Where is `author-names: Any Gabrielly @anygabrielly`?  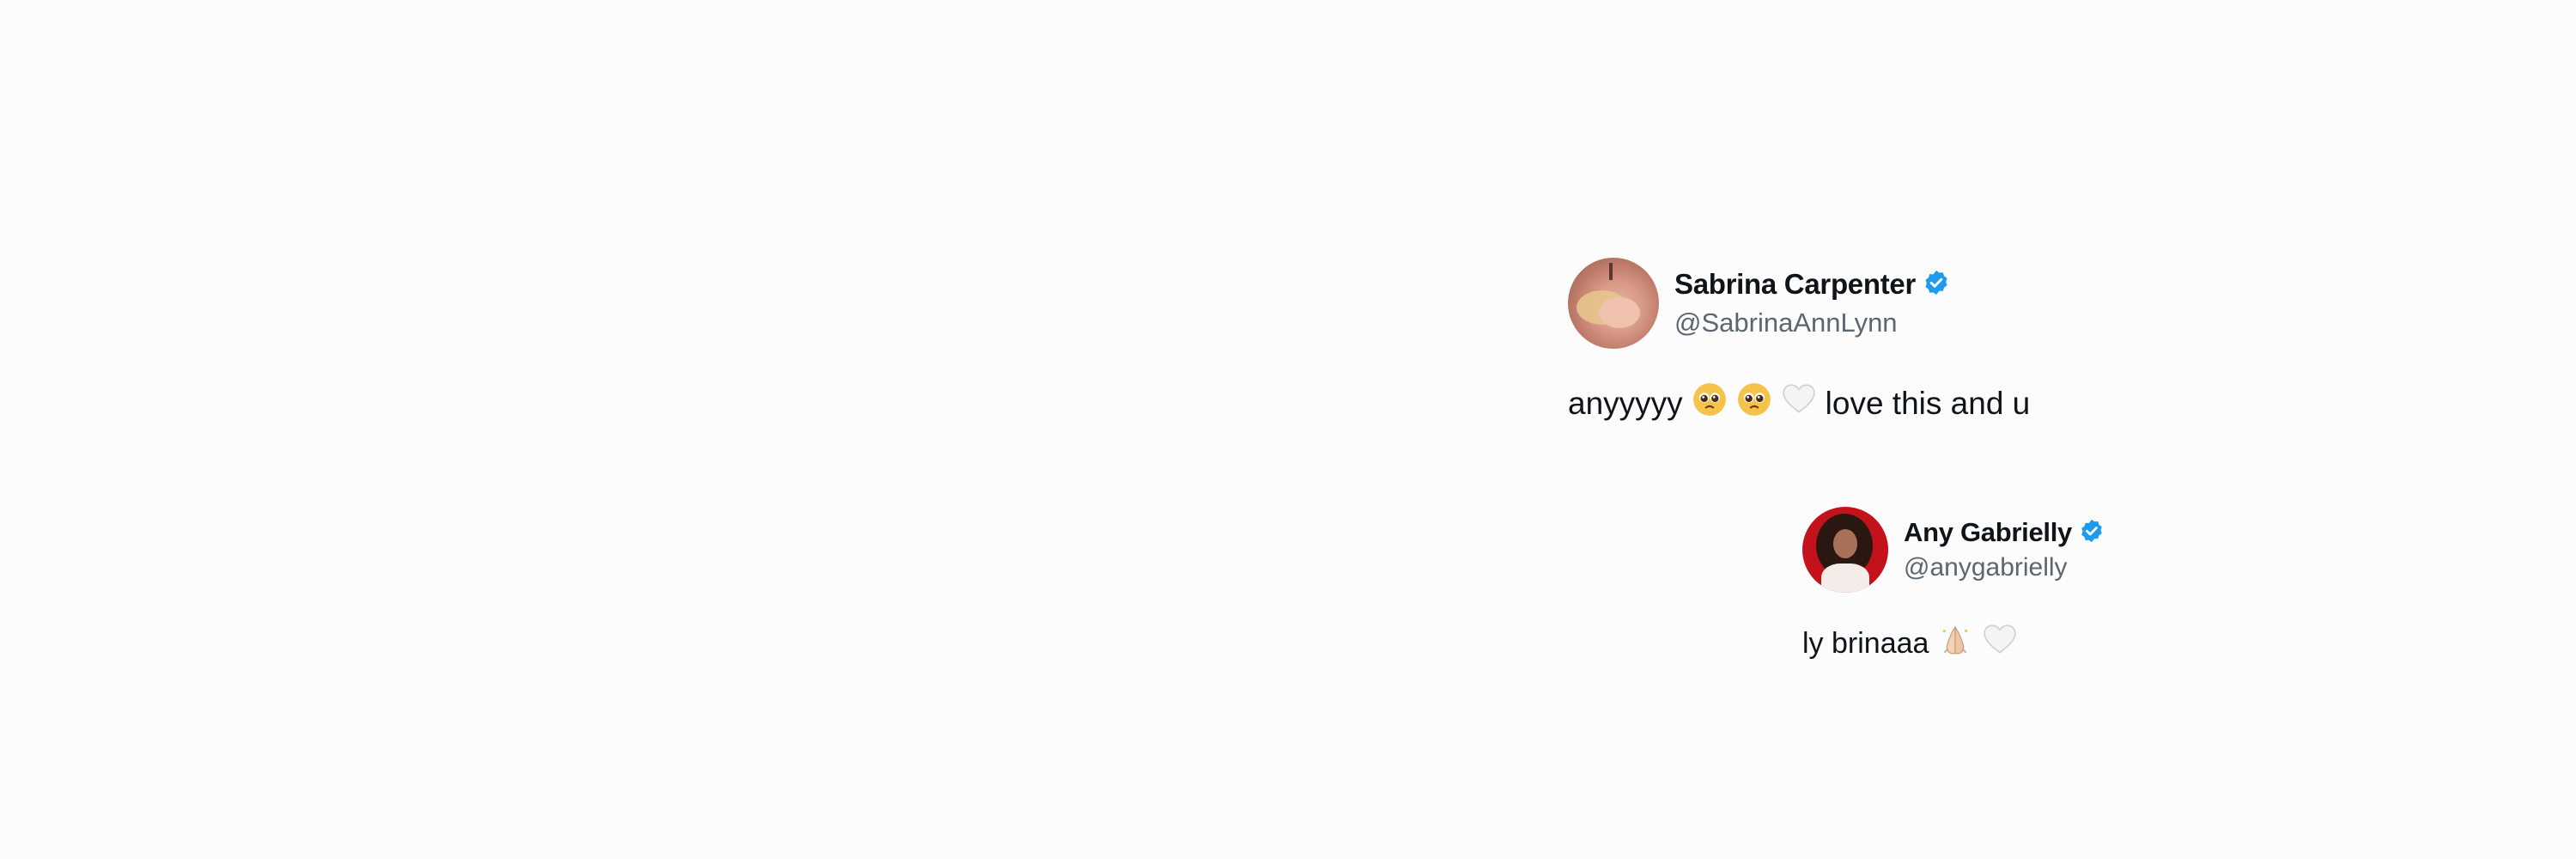
author-names: Any Gabrielly @anygabrielly is located at coordinates (2004, 549).